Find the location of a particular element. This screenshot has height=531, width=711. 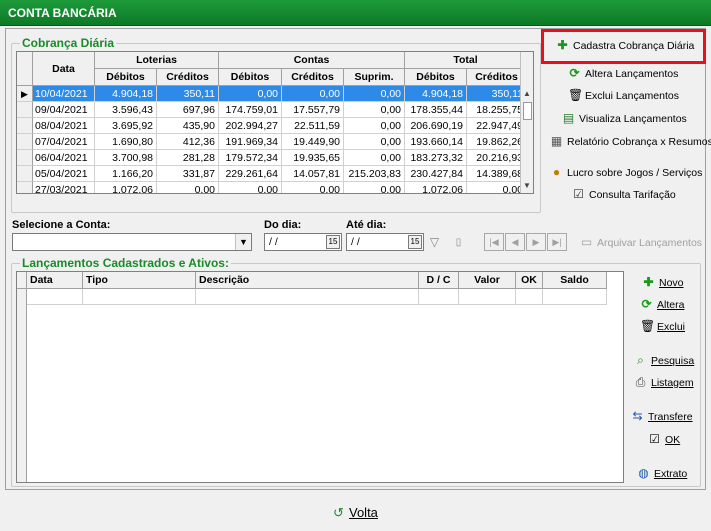

plus-icon: ✚ is located at coordinates (562, 45).